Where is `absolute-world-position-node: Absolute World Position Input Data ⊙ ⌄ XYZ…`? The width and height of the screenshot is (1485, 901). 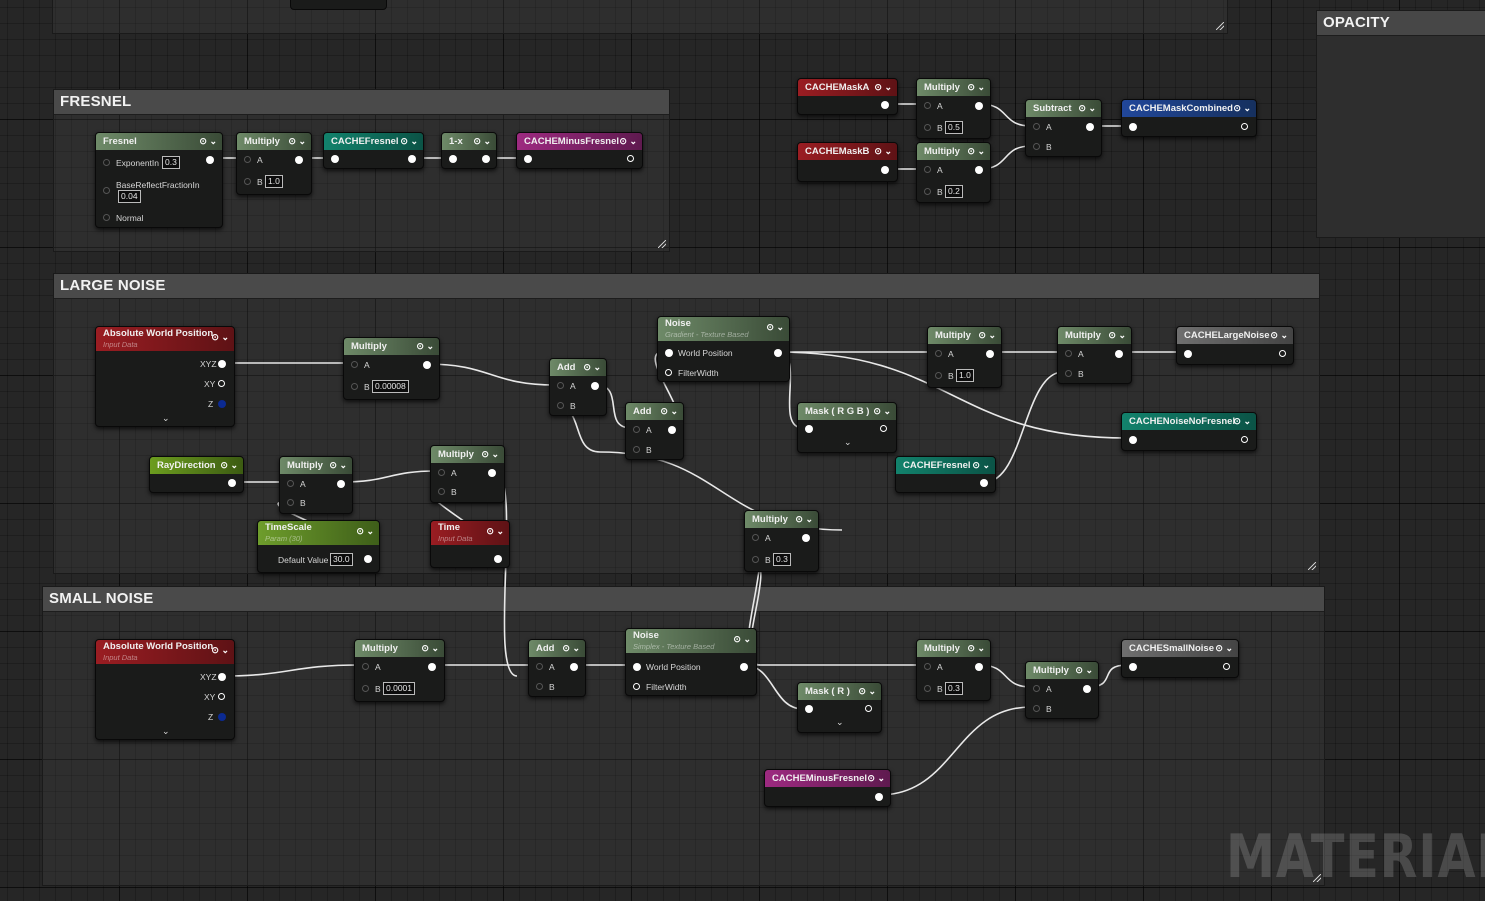
absolute-world-position-node: Absolute World Position Input Data ⊙ ⌄ XYZ… is located at coordinates (165, 689).